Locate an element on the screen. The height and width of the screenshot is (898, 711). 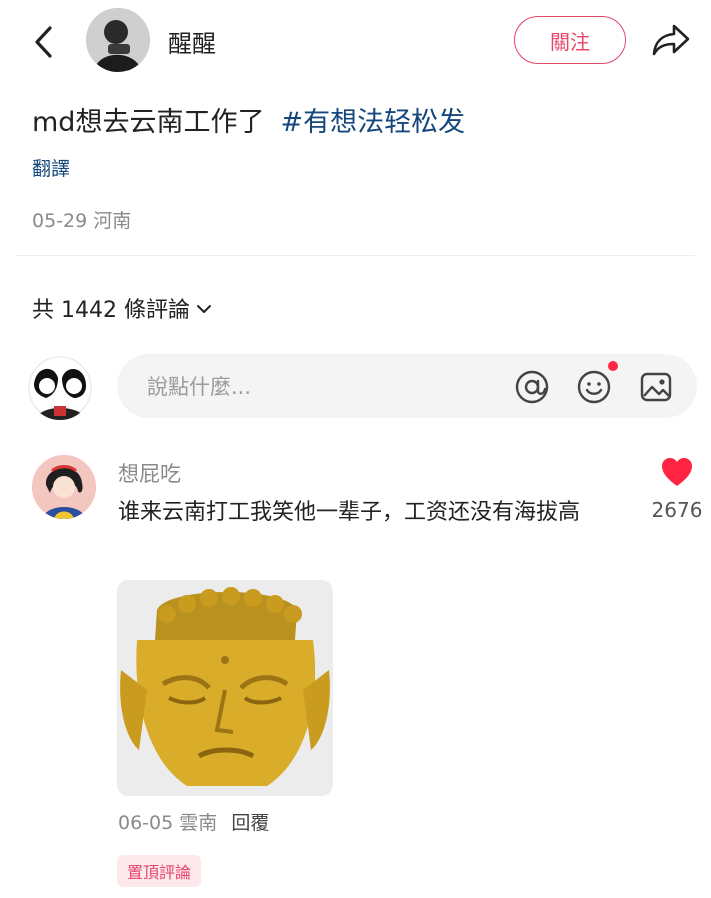
post-body: md想去云南工作了 is located at coordinates (148, 122).